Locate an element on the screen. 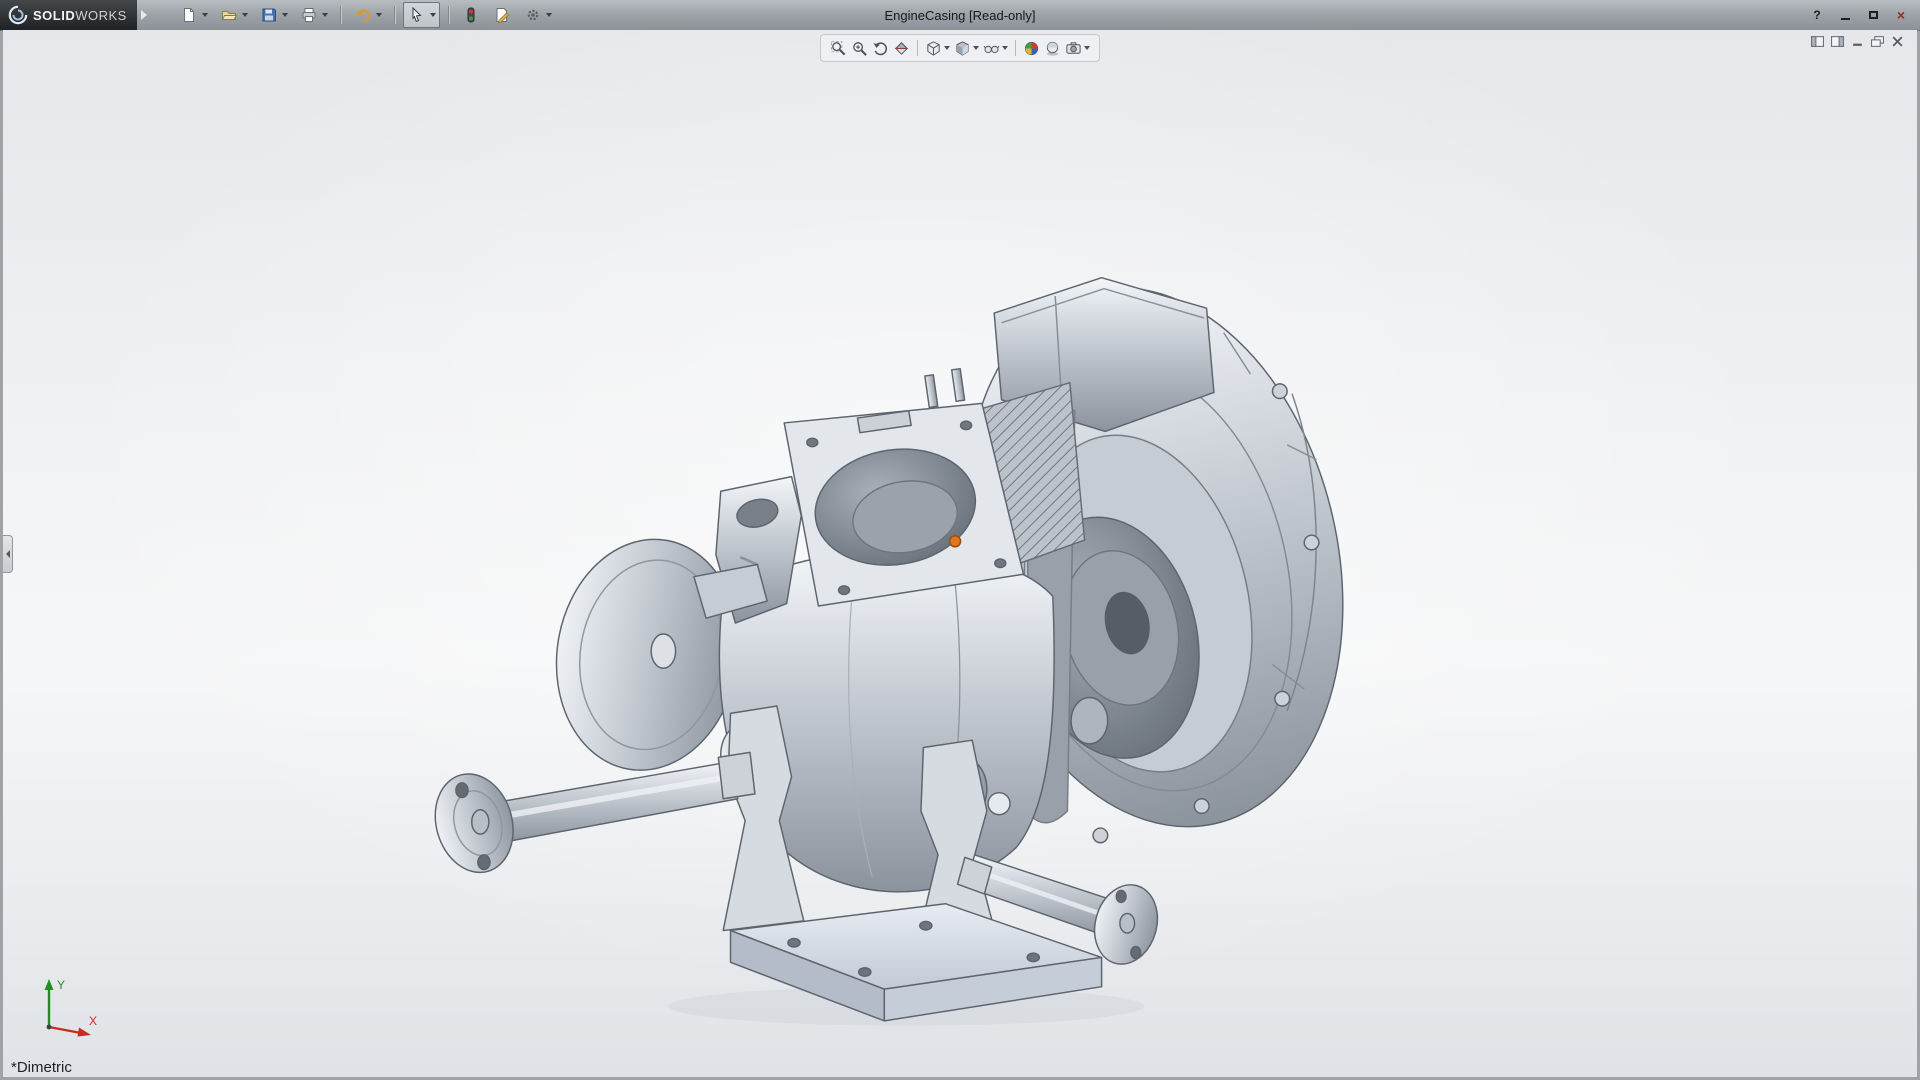  edit-appearance-button is located at coordinates (1031, 48).